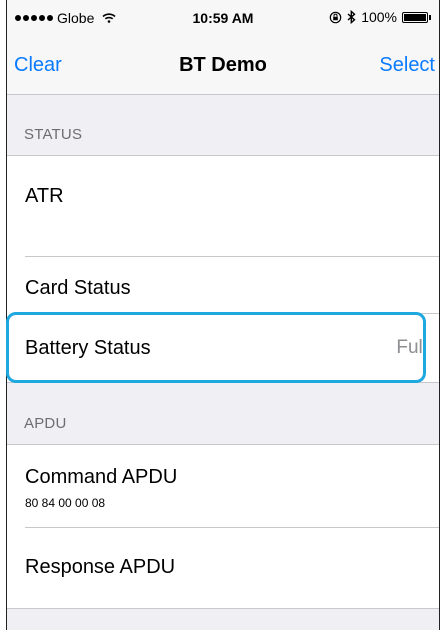 Image resolution: width=446 pixels, height=630 pixels. Describe the element at coordinates (38, 65) in the screenshot. I see `clear-button: Clear` at that location.